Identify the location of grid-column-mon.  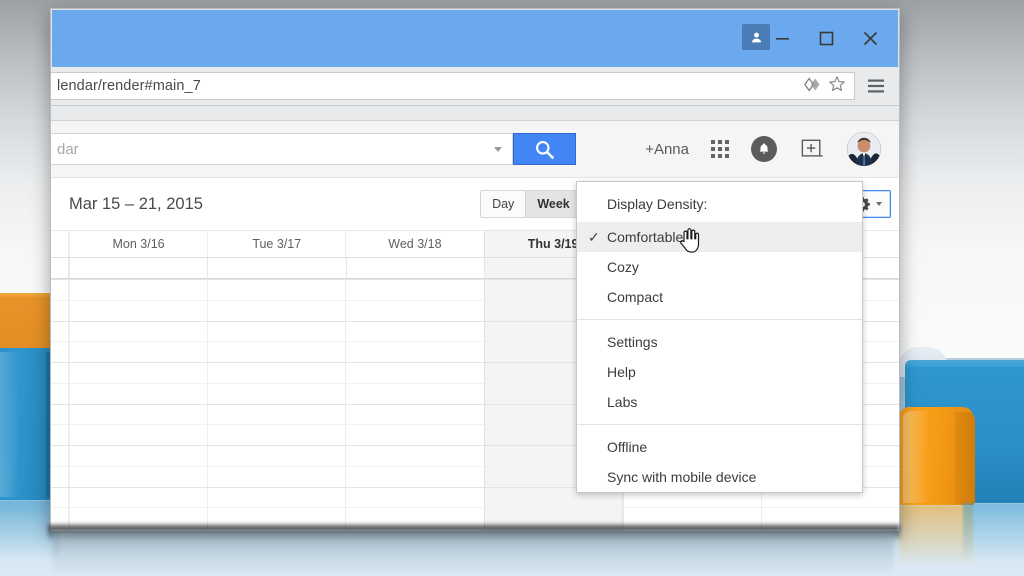
(138, 405).